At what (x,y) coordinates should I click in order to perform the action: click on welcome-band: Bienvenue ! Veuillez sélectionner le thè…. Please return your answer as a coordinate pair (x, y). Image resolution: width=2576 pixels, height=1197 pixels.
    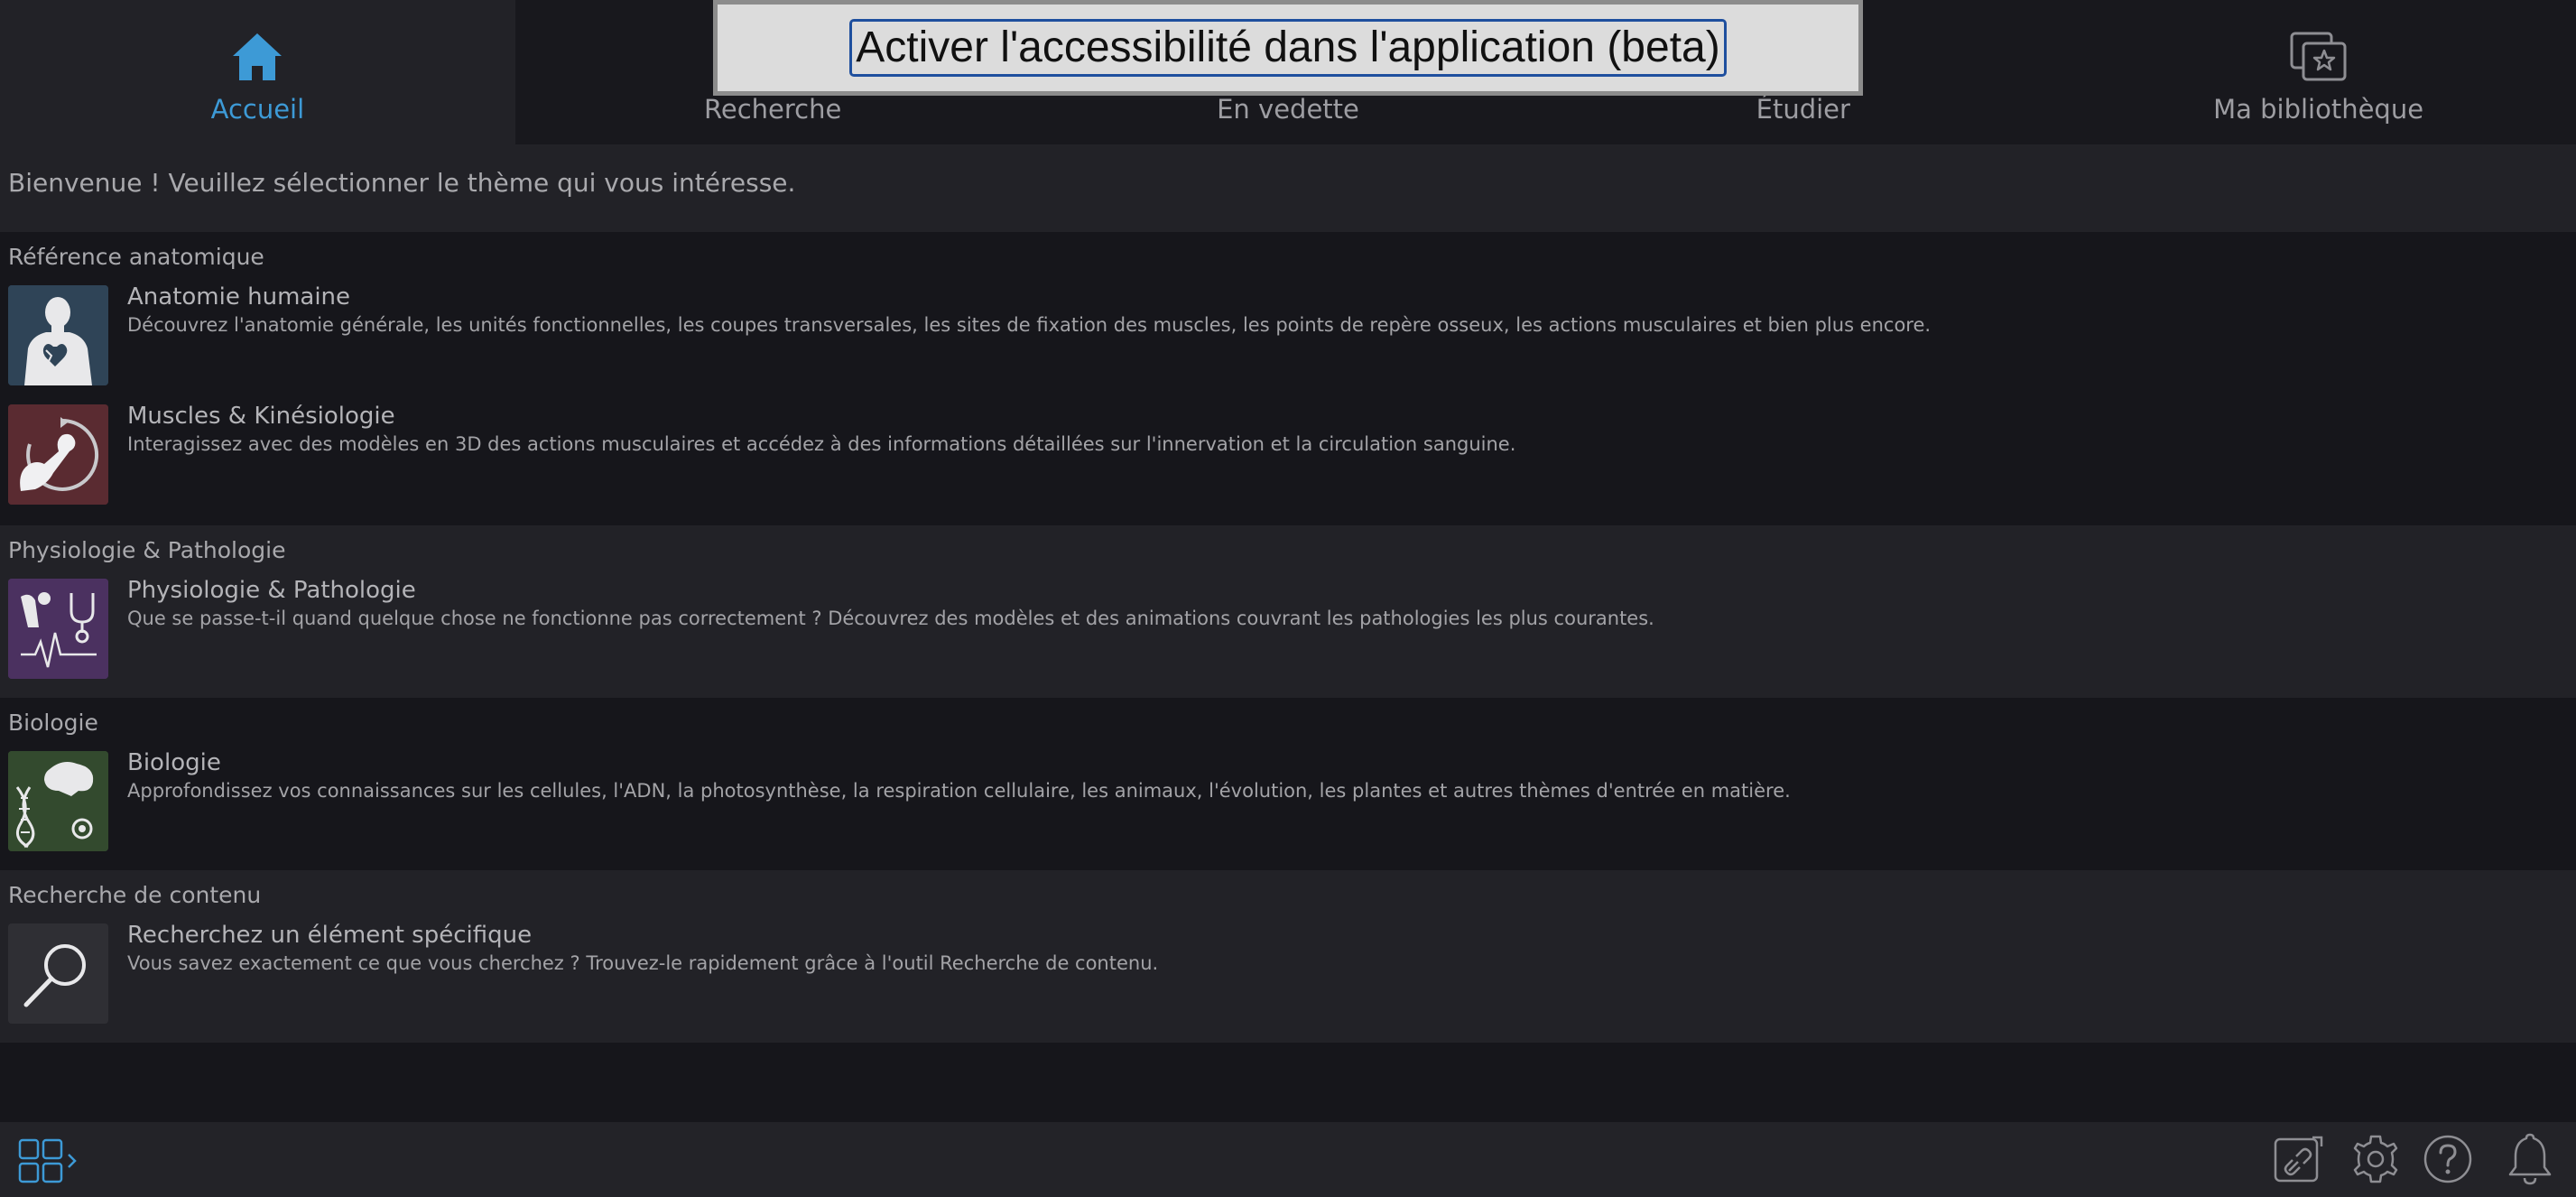
    Looking at the image, I should click on (1288, 188).